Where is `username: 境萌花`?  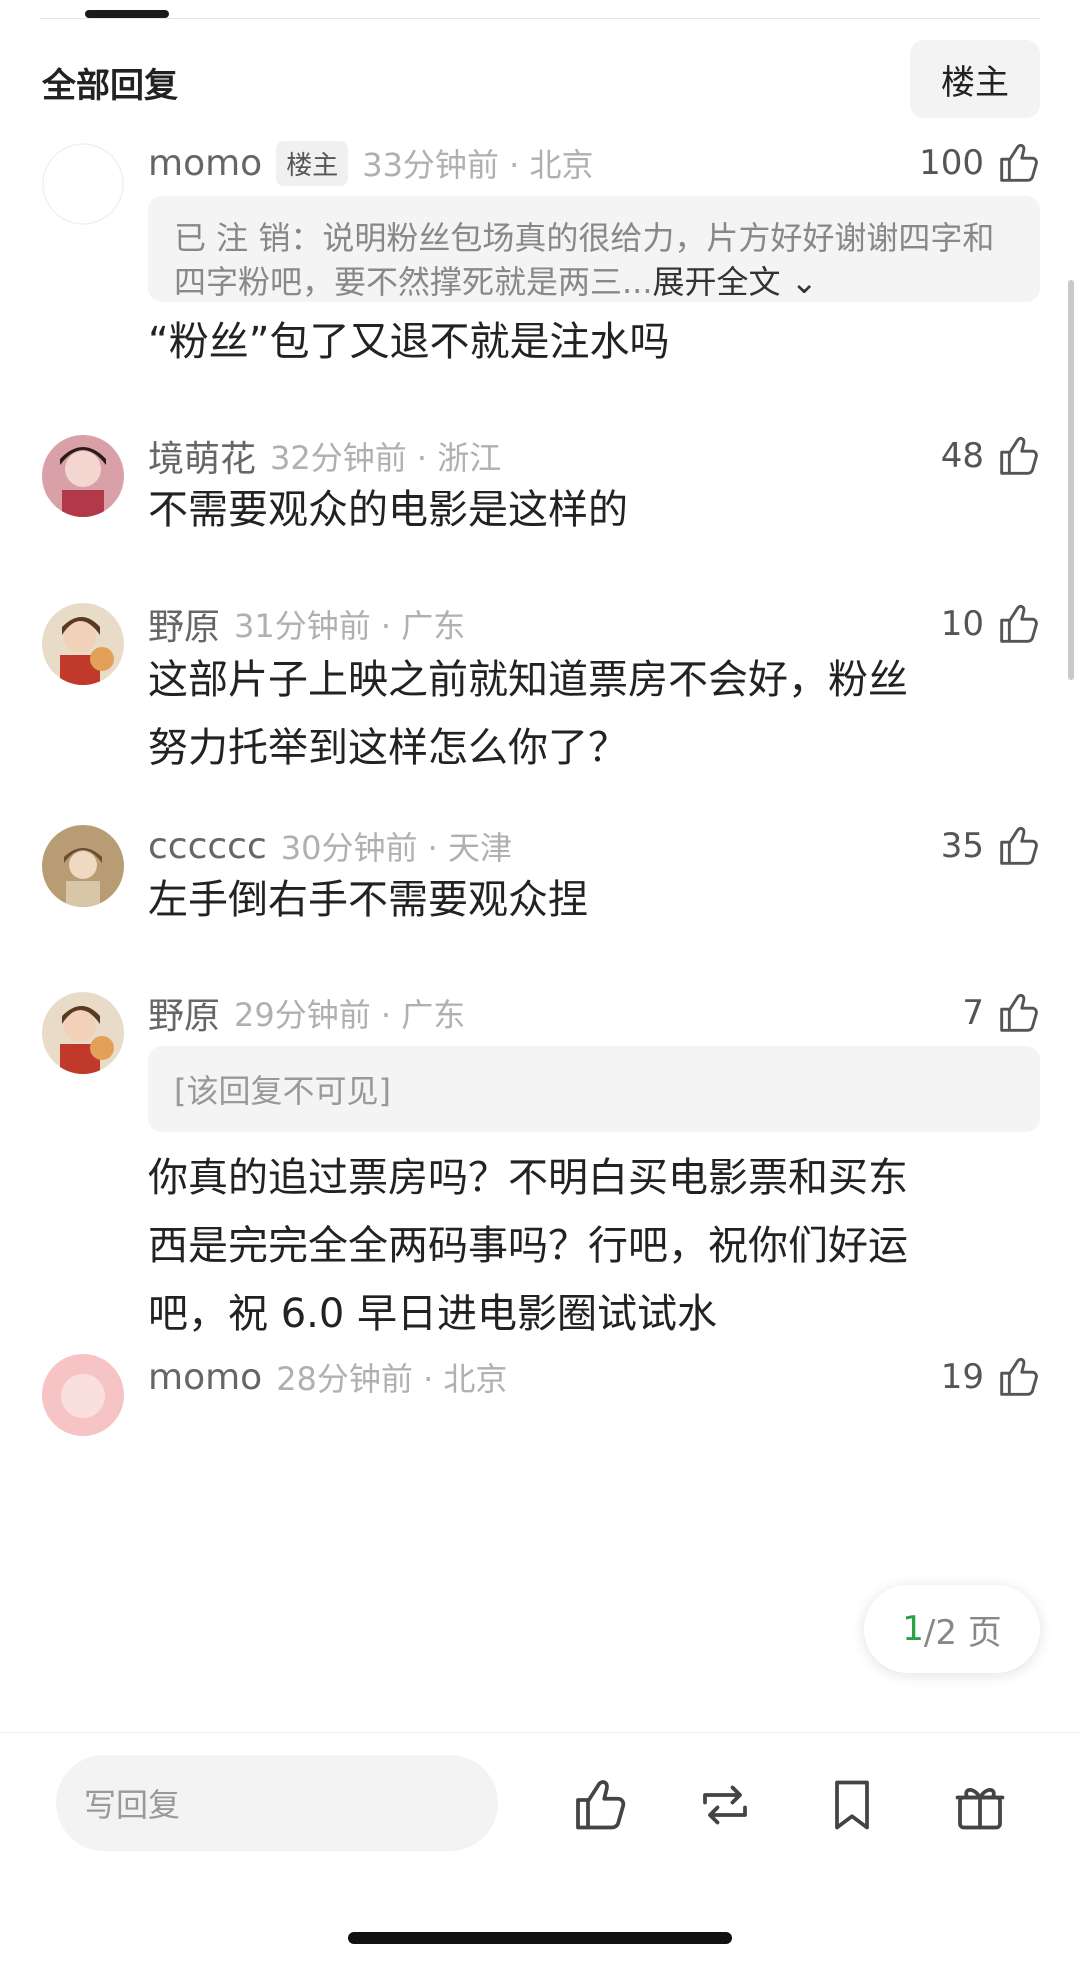
username: 境萌花 is located at coordinates (202, 456).